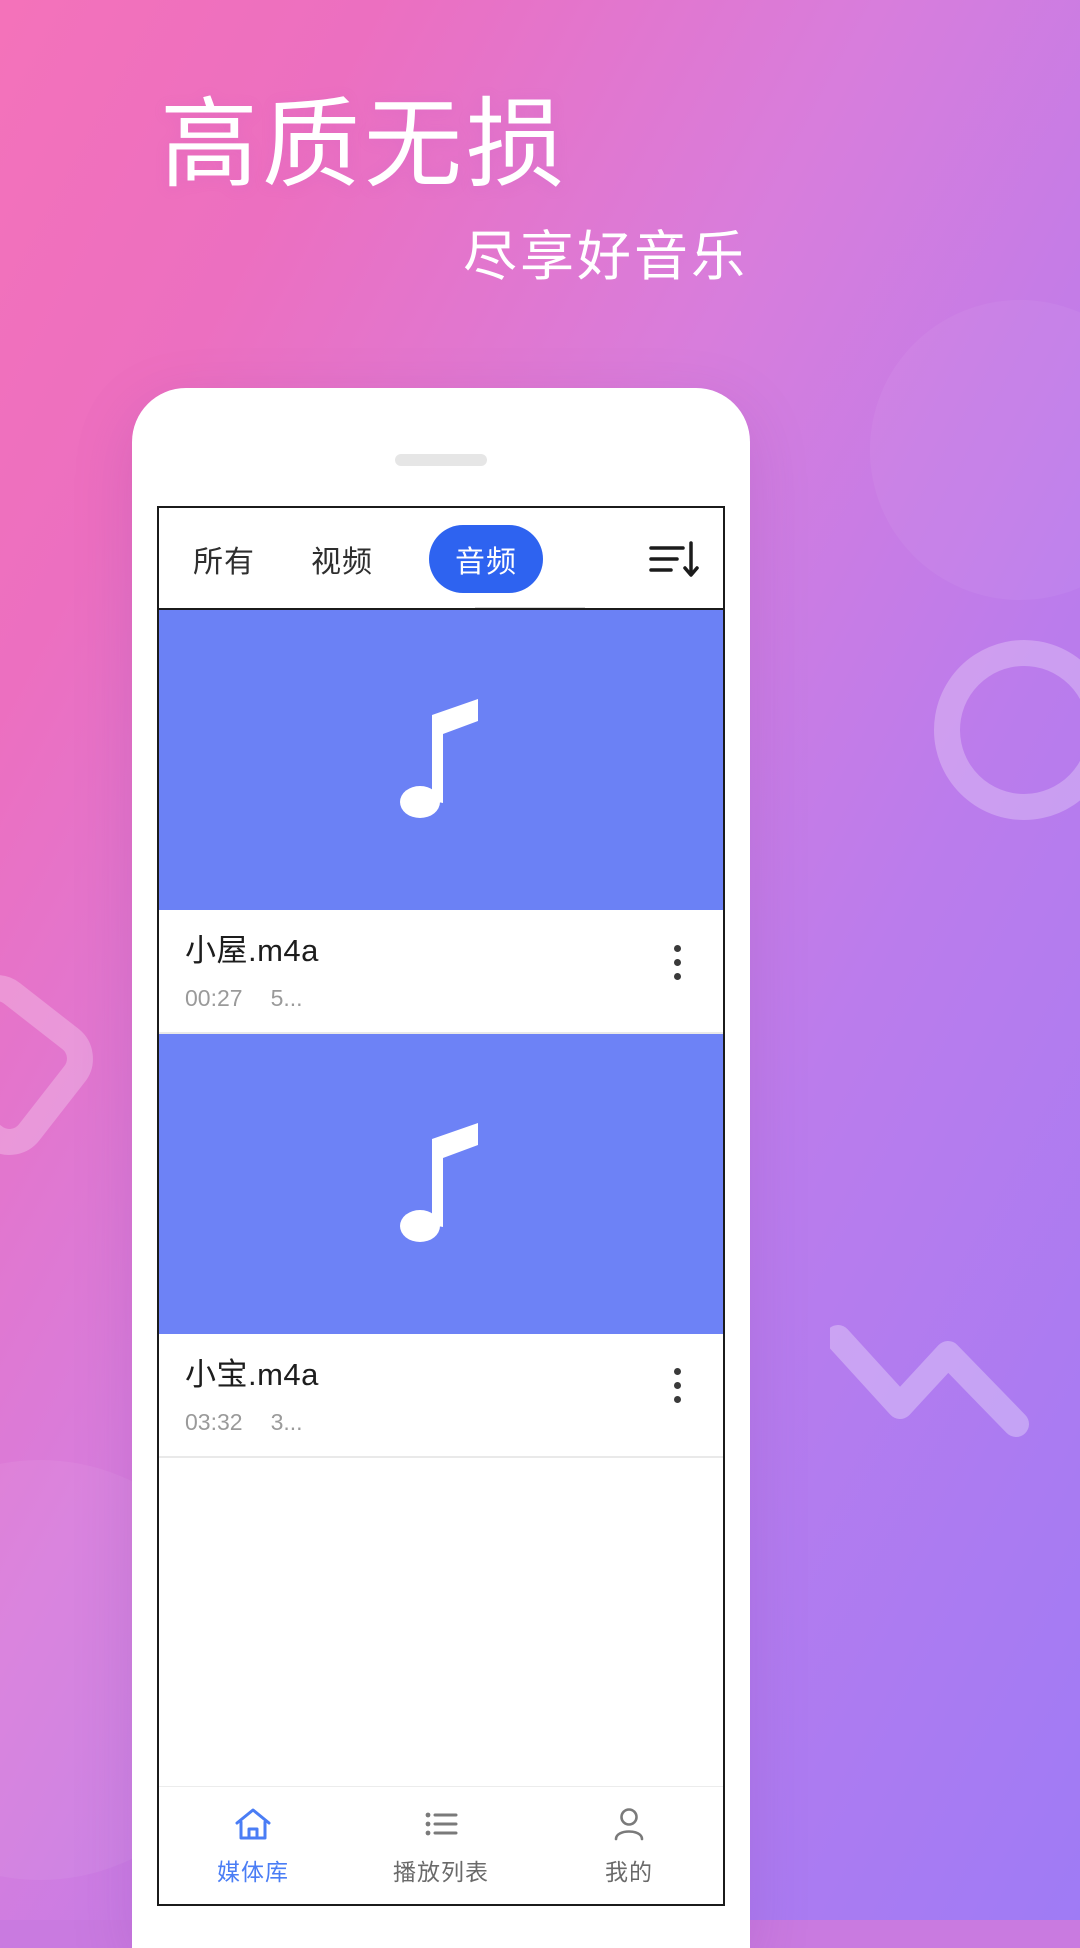 This screenshot has height=1948, width=1080. What do you see at coordinates (224, 559) in the screenshot?
I see `tab-all: 所有` at bounding box center [224, 559].